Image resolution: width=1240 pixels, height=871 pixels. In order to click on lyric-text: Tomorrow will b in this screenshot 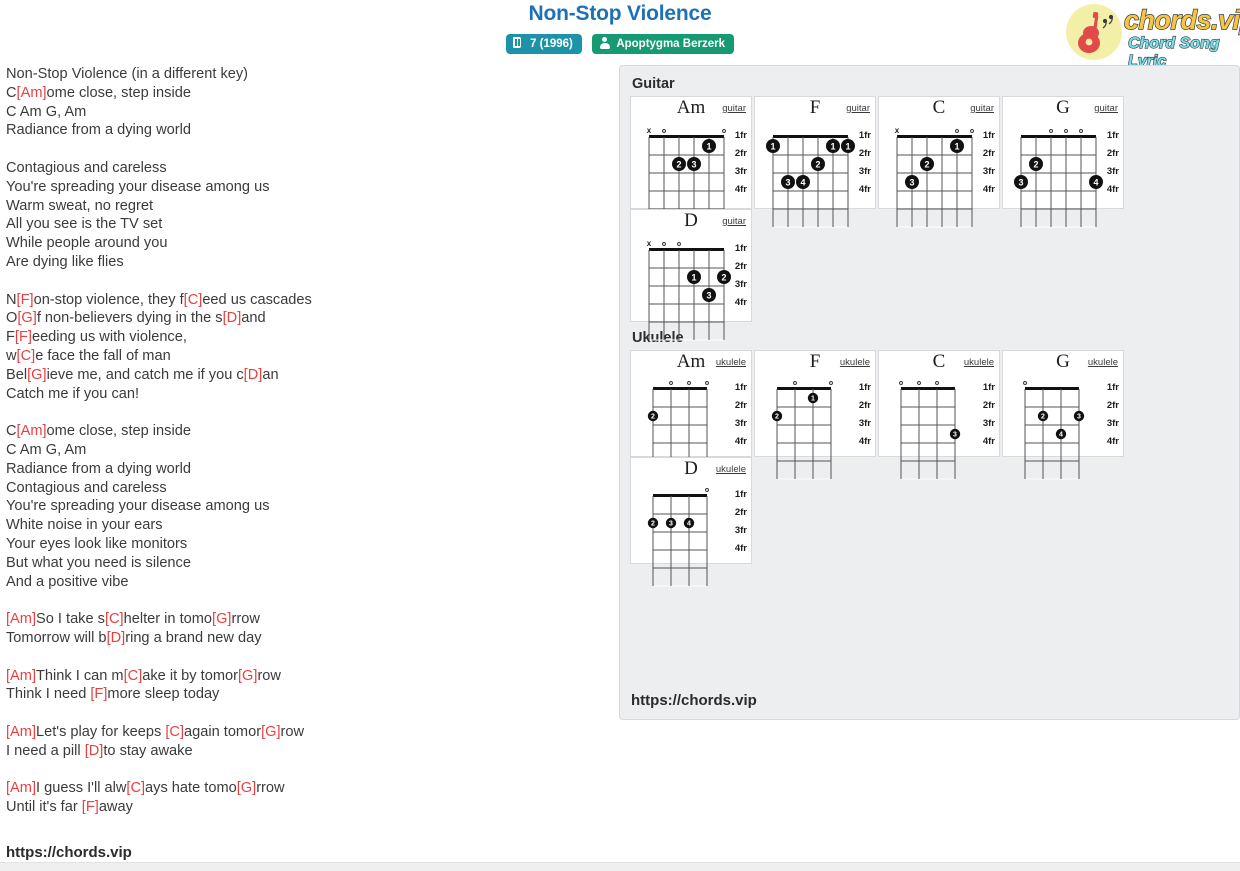, I will do `click(56, 637)`.